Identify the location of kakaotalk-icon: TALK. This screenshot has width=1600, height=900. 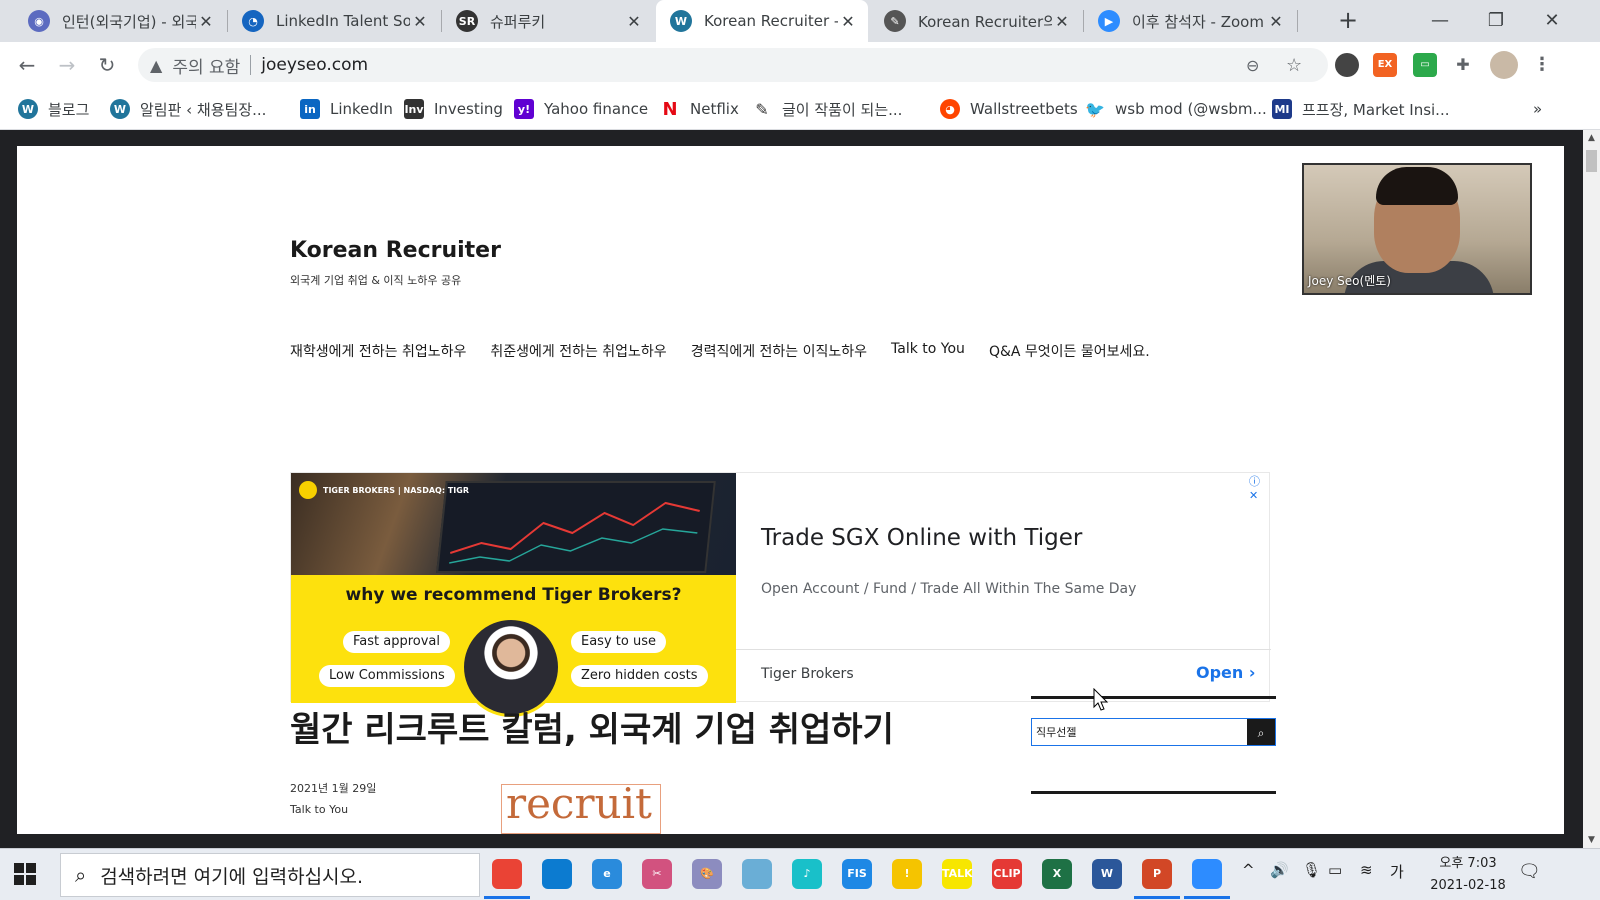
(957, 874).